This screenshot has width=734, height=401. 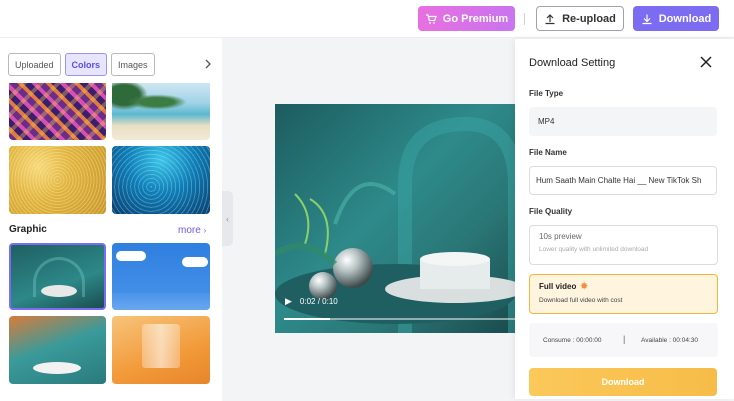 What do you see at coordinates (524, 19) in the screenshot?
I see `topbar-divider` at bounding box center [524, 19].